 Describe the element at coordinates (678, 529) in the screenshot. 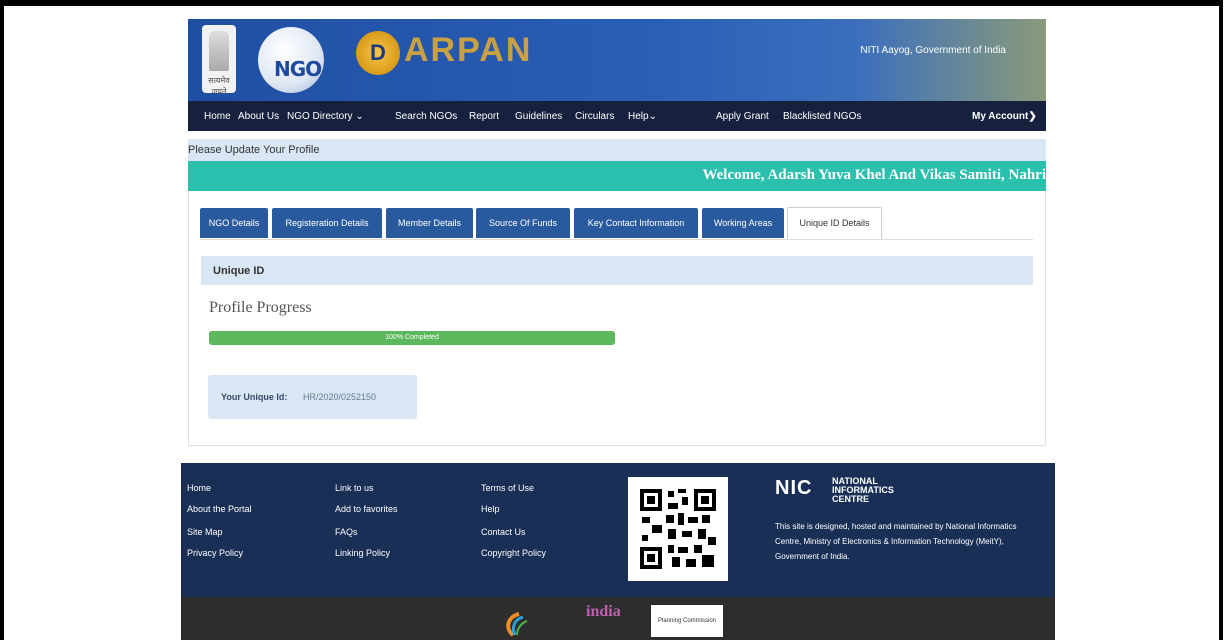

I see `qr-code-icon` at that location.